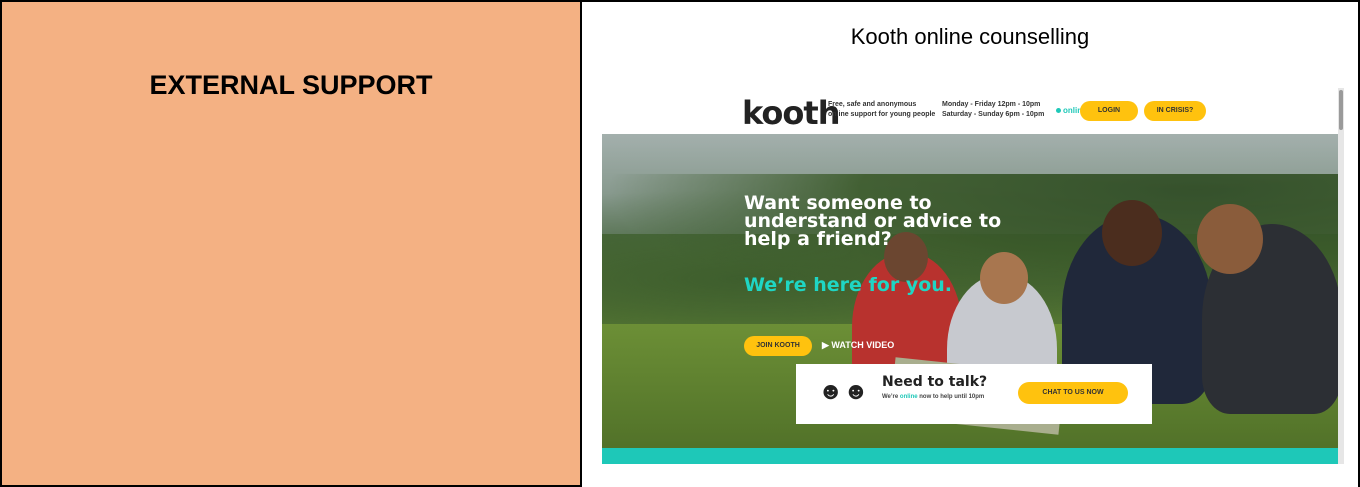  I want to click on external-support-heading: EXTERNAL SUPPORT, so click(291, 85).